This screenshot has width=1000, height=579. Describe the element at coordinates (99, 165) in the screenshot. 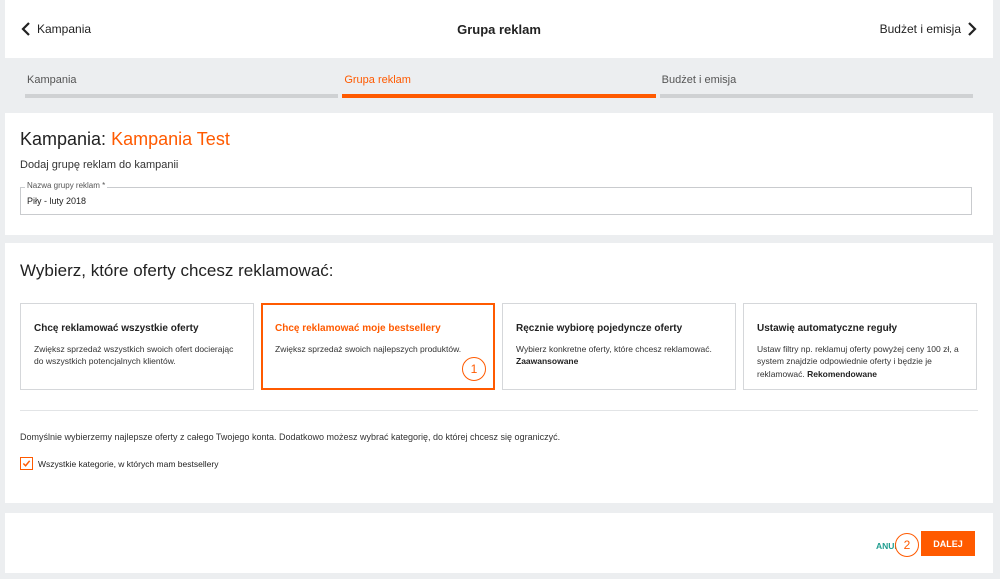

I see `campaign-subtitle: Dodaj grupę reklam do kampanii` at that location.